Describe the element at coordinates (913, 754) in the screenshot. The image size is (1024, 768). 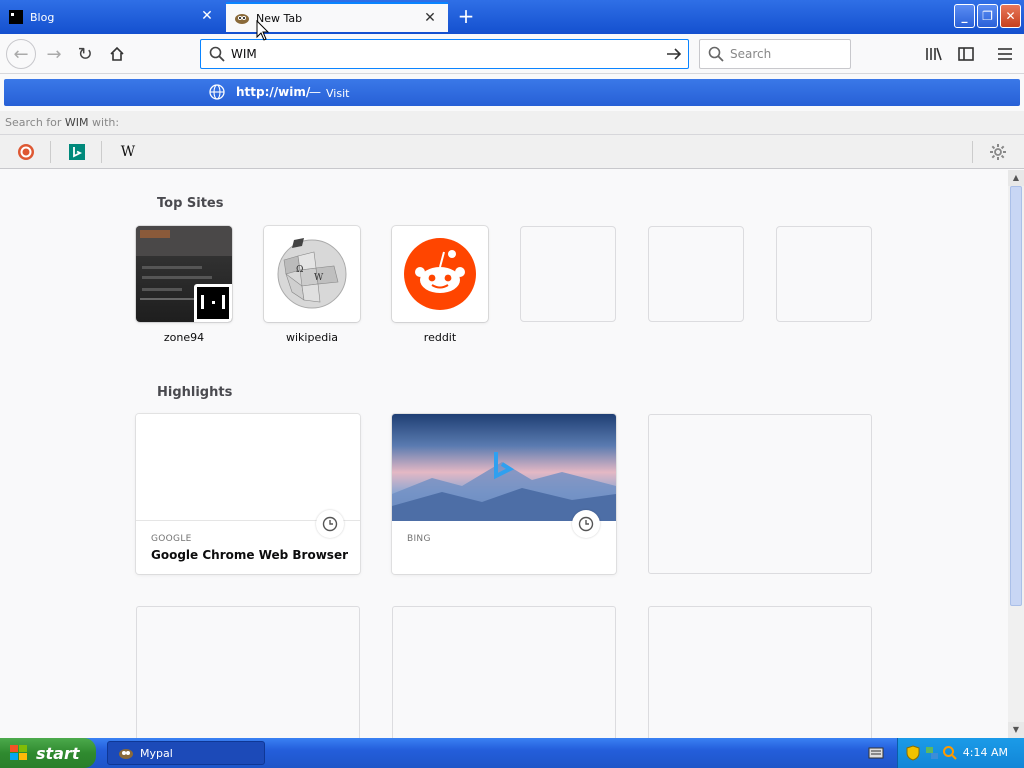
I see `security-shield-icon` at that location.